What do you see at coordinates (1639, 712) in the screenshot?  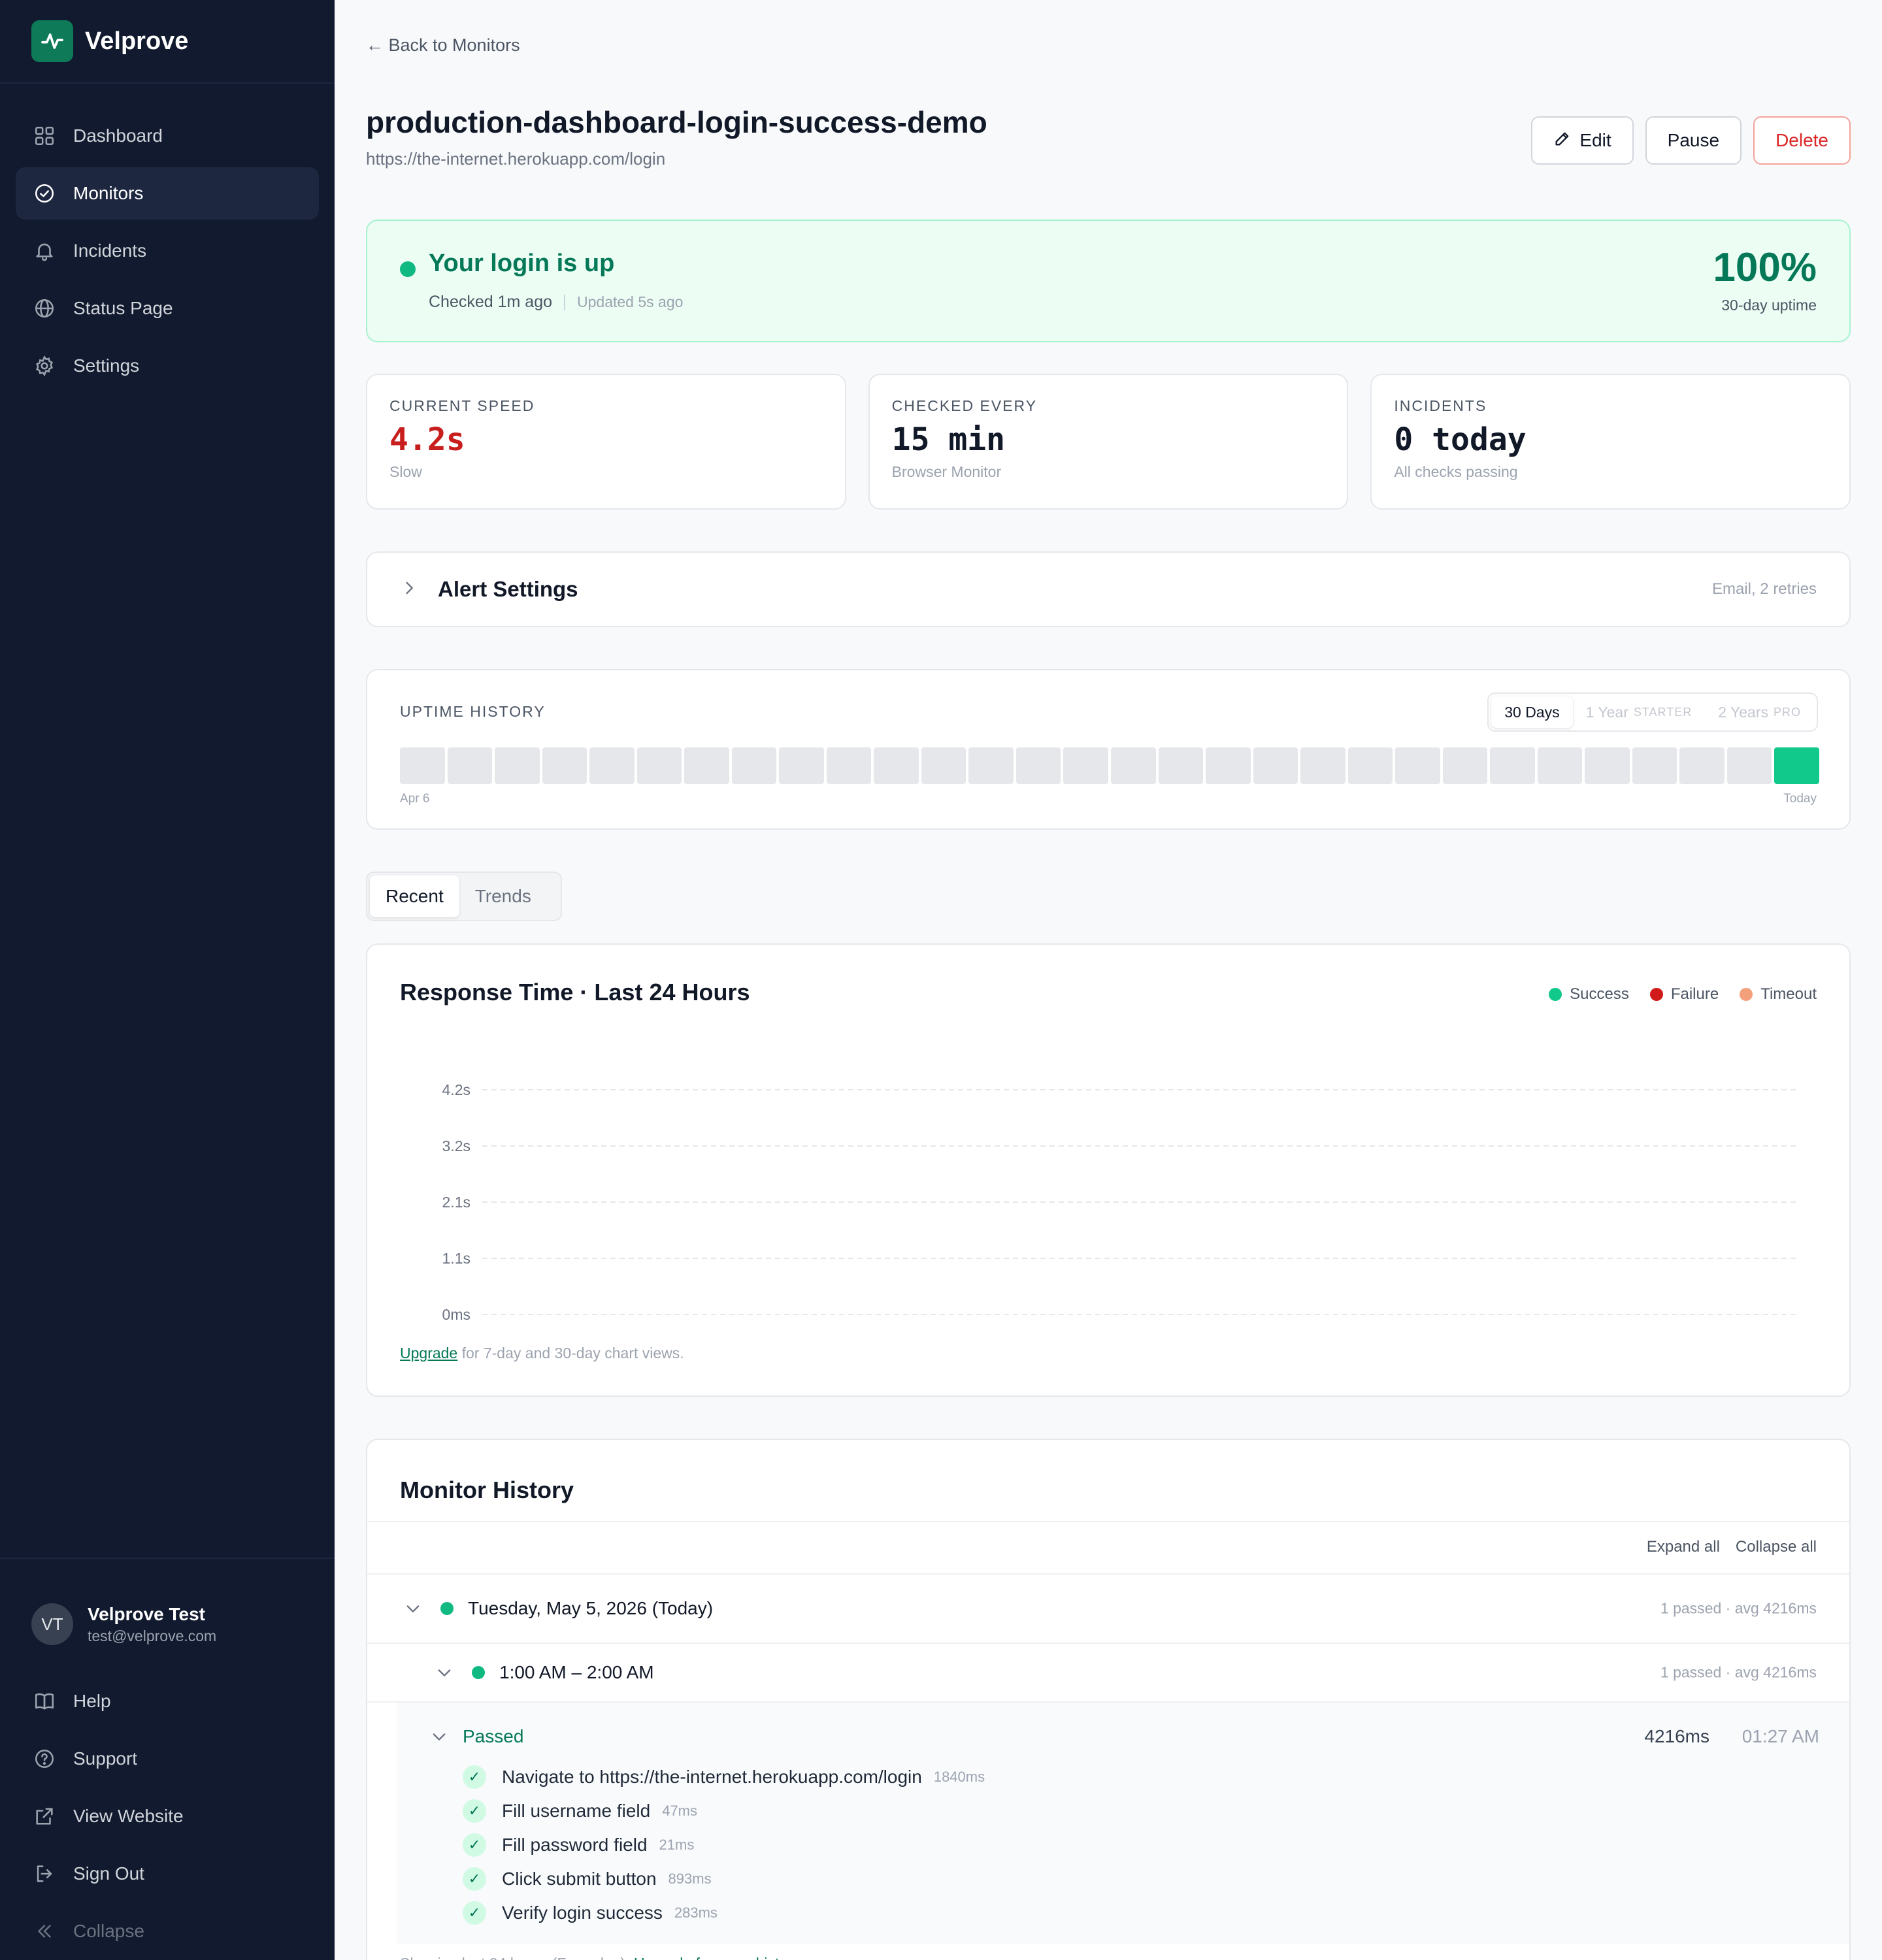 I see `range-tab-1-year: 1 Year STARTER` at bounding box center [1639, 712].